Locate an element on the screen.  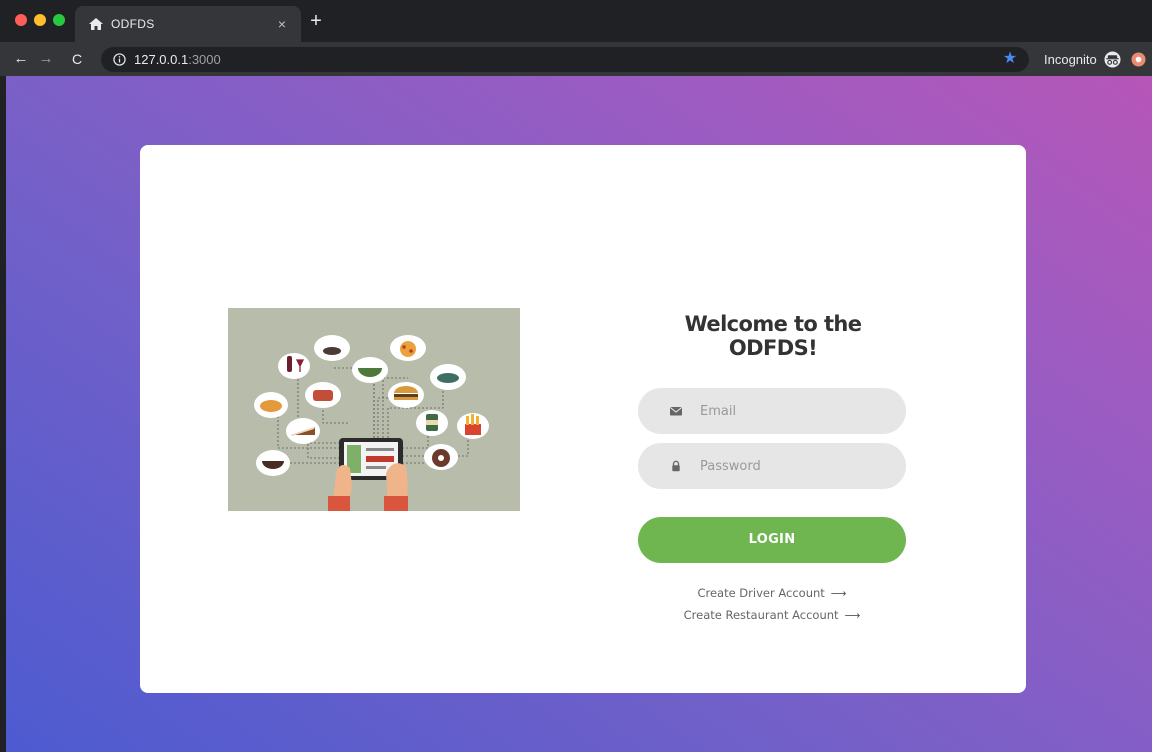
window-zoom-button is located at coordinates (59, 20).